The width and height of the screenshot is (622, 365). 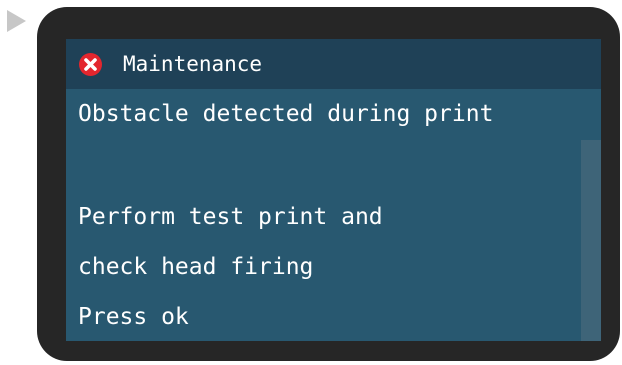 I want to click on dialog-title: Maintenance, so click(x=193, y=64).